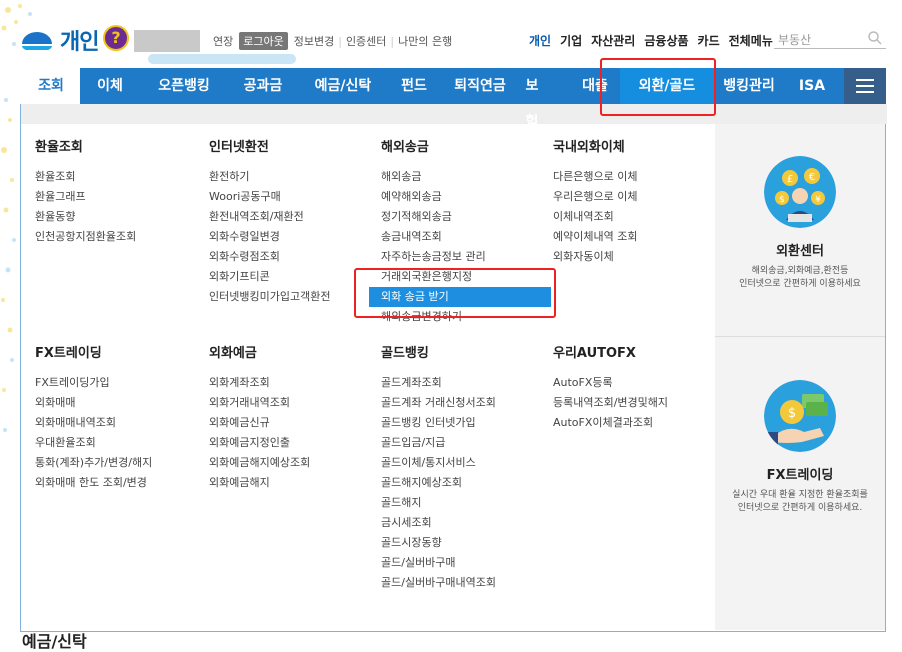 This screenshot has width=902, height=652. I want to click on tab-transfer: 이체, so click(110, 86).